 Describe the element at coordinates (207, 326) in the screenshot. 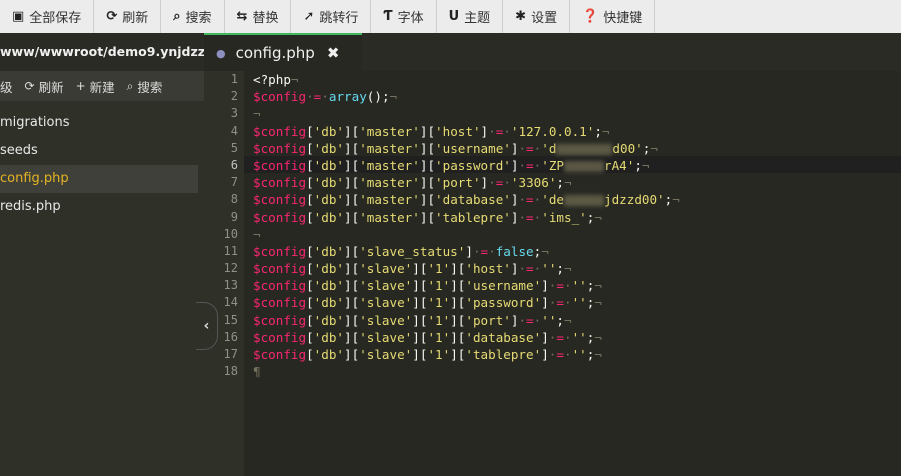

I see `collapse-sidebar-button: ‹` at that location.